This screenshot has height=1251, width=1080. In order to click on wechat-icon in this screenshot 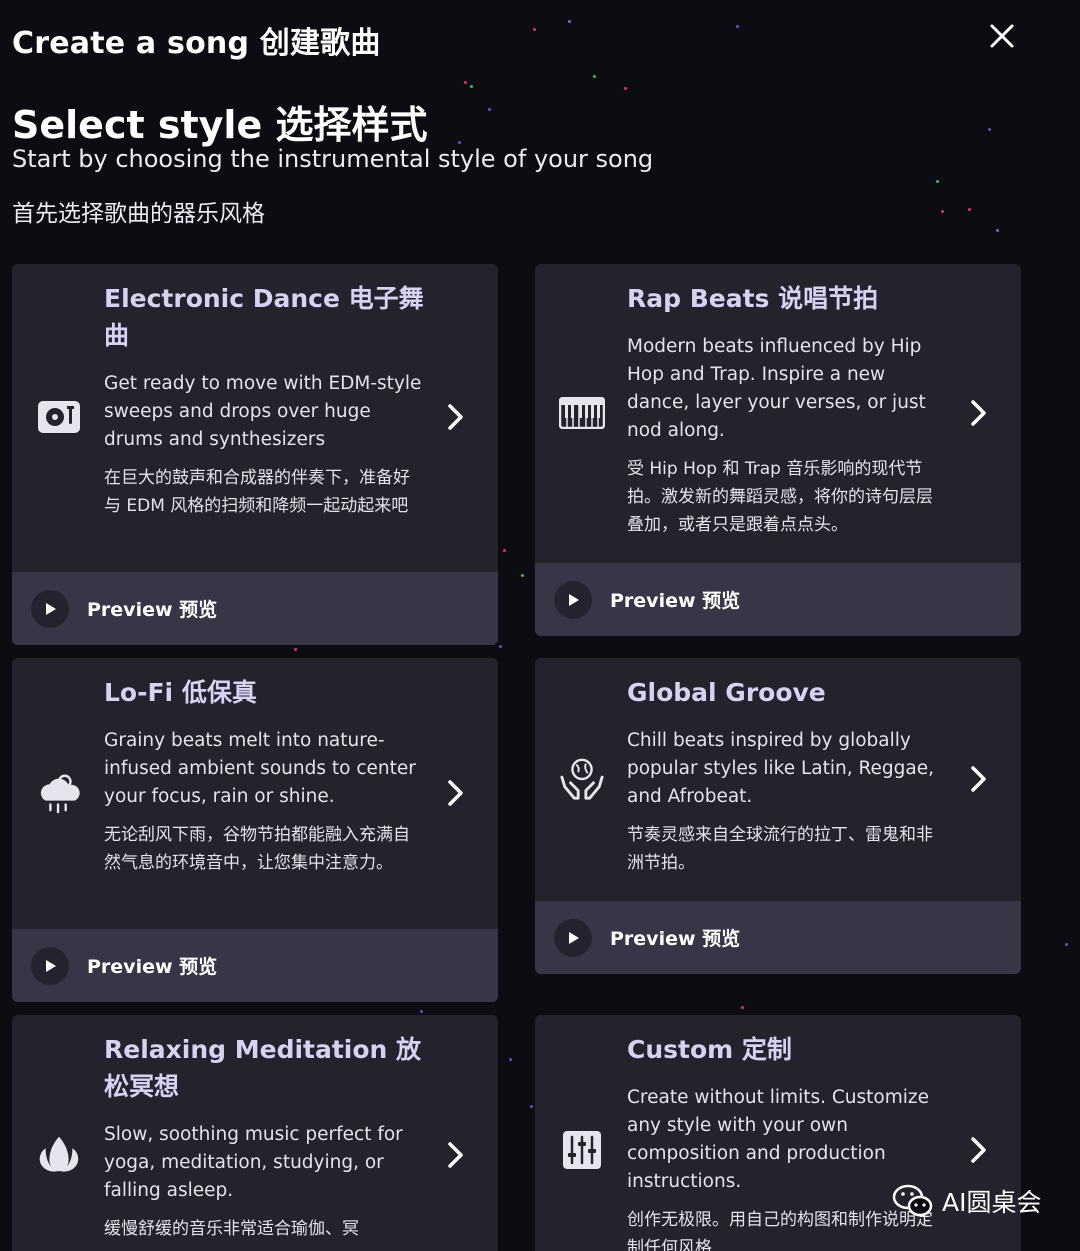, I will do `click(912, 1200)`.